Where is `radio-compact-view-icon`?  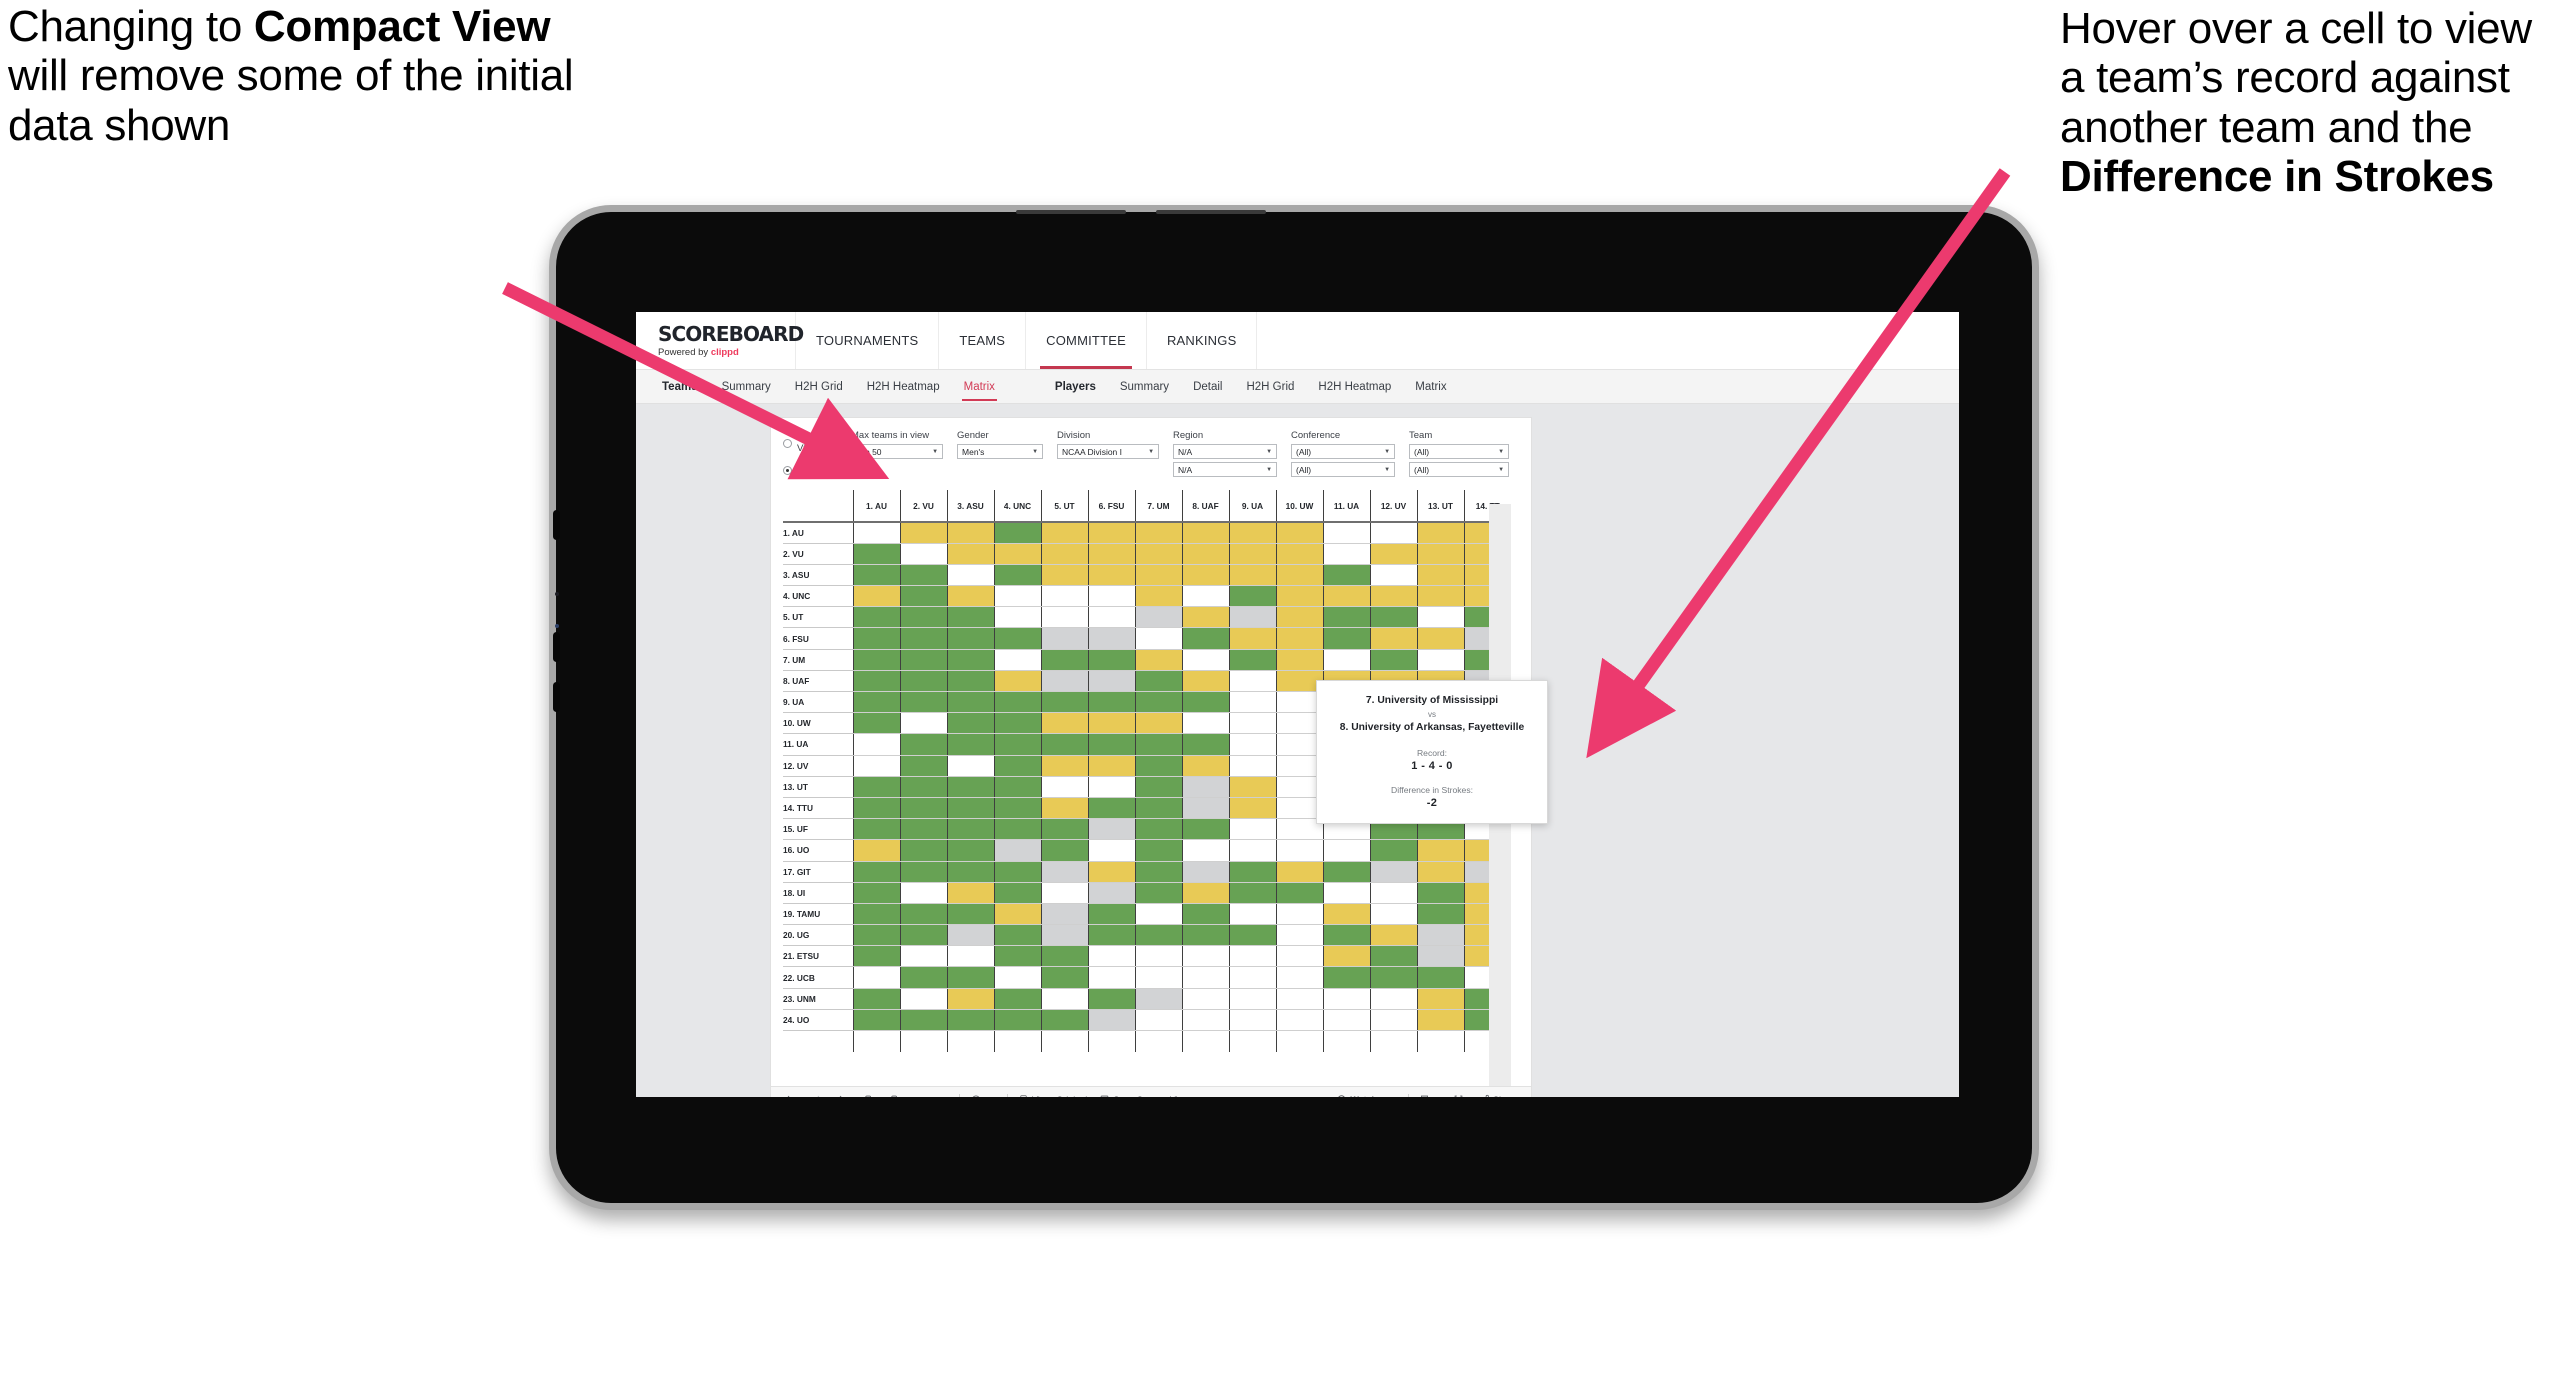 radio-compact-view-icon is located at coordinates (787, 470).